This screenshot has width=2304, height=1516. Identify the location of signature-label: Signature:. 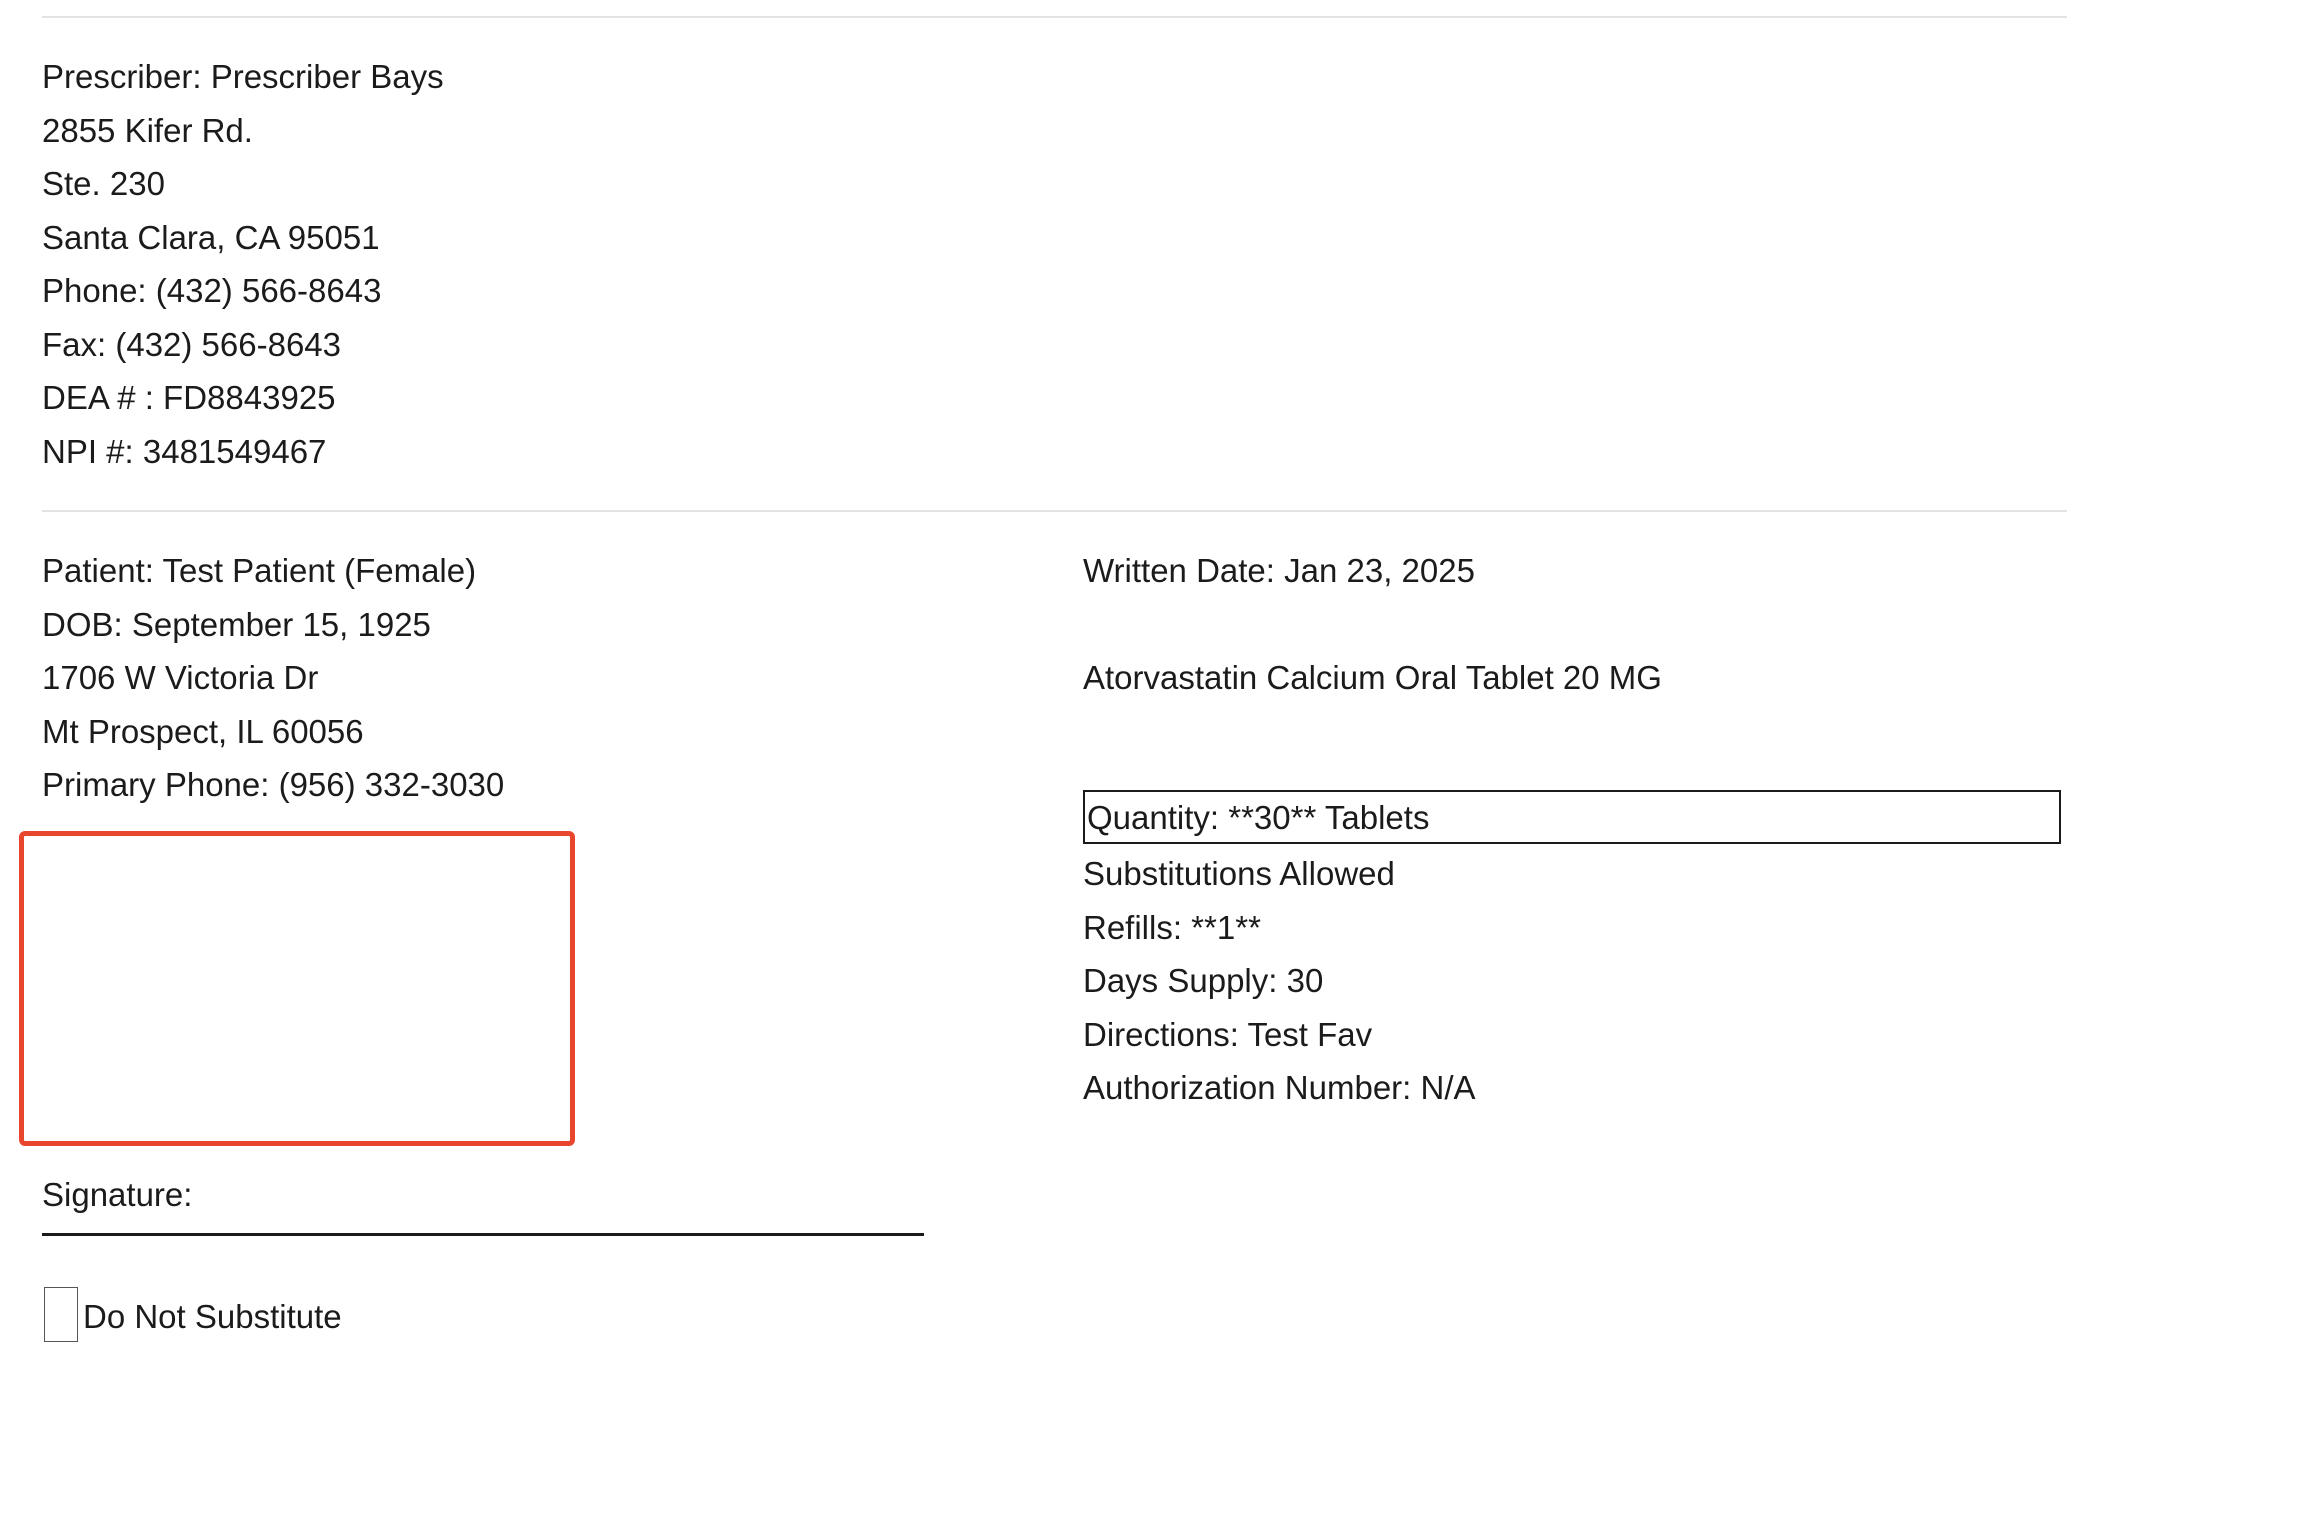
(117, 1194).